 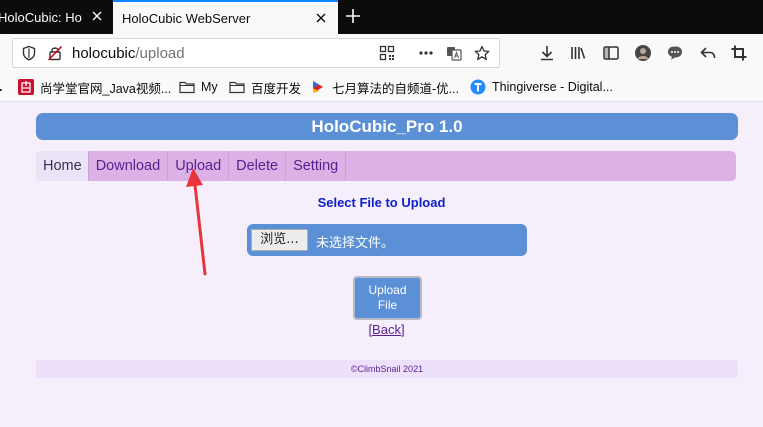 I want to click on new-tab-icon, so click(x=353, y=16).